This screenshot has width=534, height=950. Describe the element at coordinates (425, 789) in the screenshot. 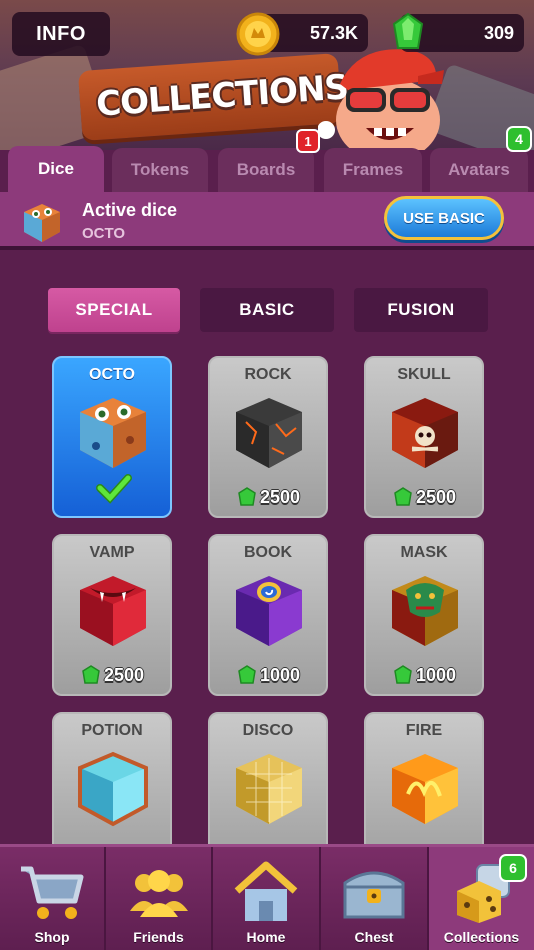

I see `fire-dice-image` at that location.